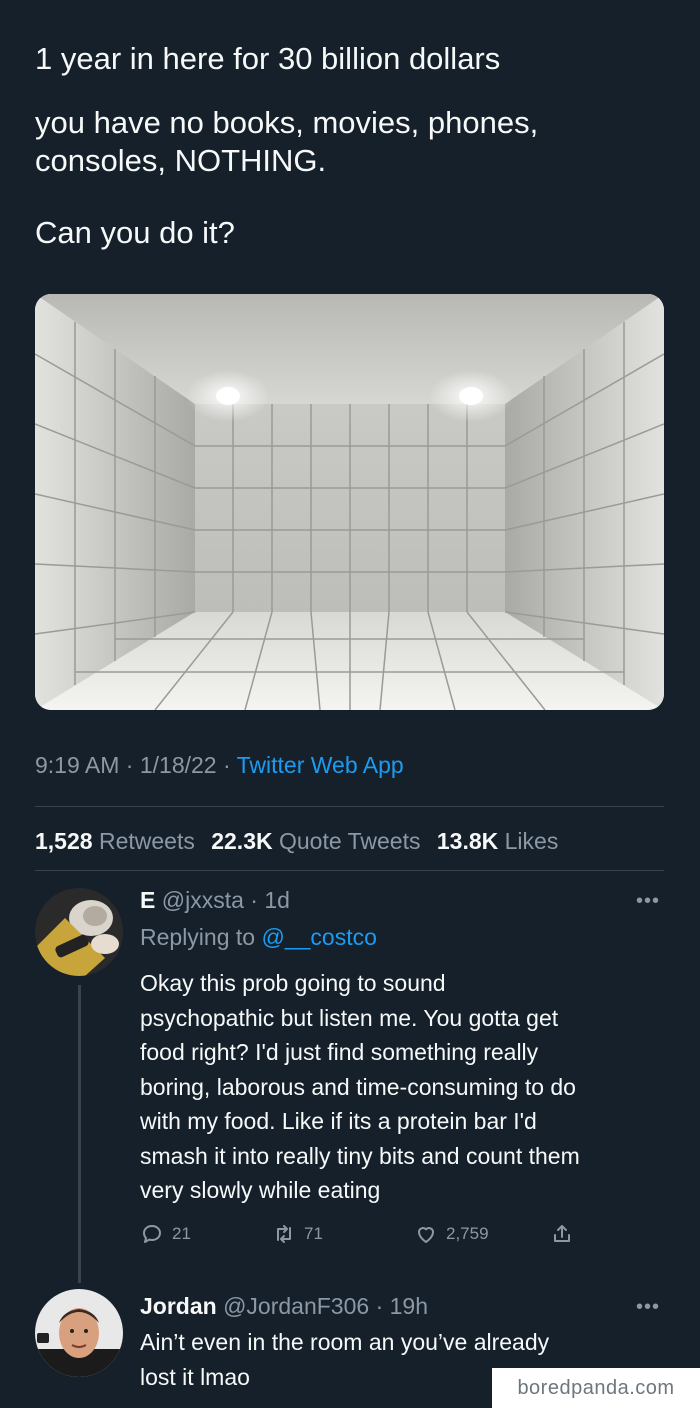 The width and height of the screenshot is (700, 1408). What do you see at coordinates (135, 232) in the screenshot?
I see `tweet-text-line-3: Can you do it?` at bounding box center [135, 232].